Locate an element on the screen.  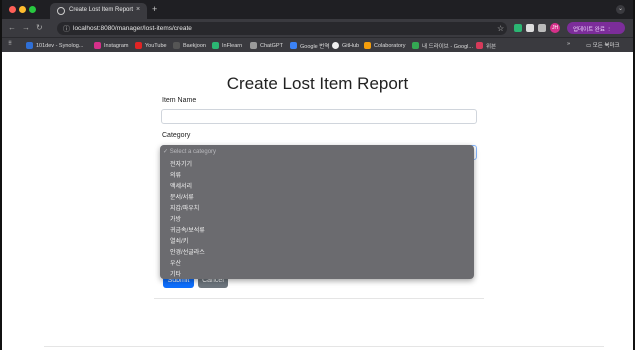
extensions-puzzle-icon is located at coordinates (542, 28).